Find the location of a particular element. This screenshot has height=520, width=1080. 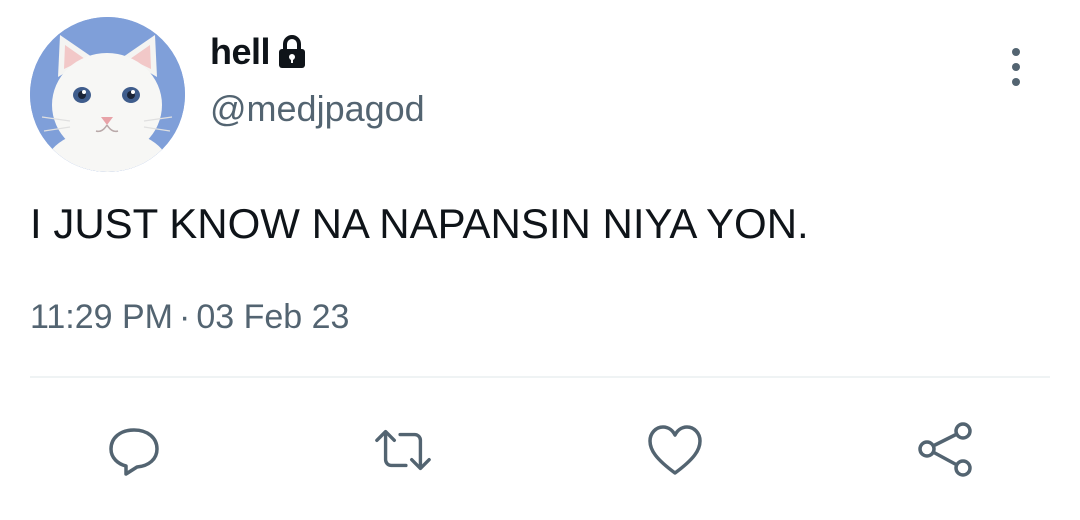

retweet-icon is located at coordinates (403, 450).